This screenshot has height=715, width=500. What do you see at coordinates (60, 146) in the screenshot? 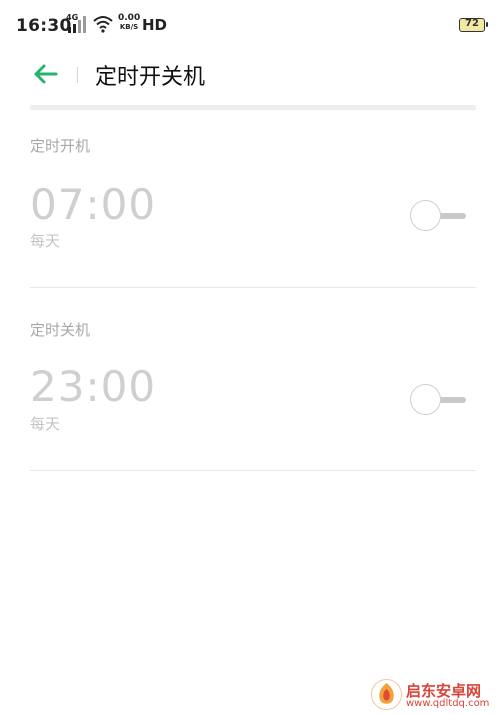
I see `schedule-label: 定时开机` at bounding box center [60, 146].